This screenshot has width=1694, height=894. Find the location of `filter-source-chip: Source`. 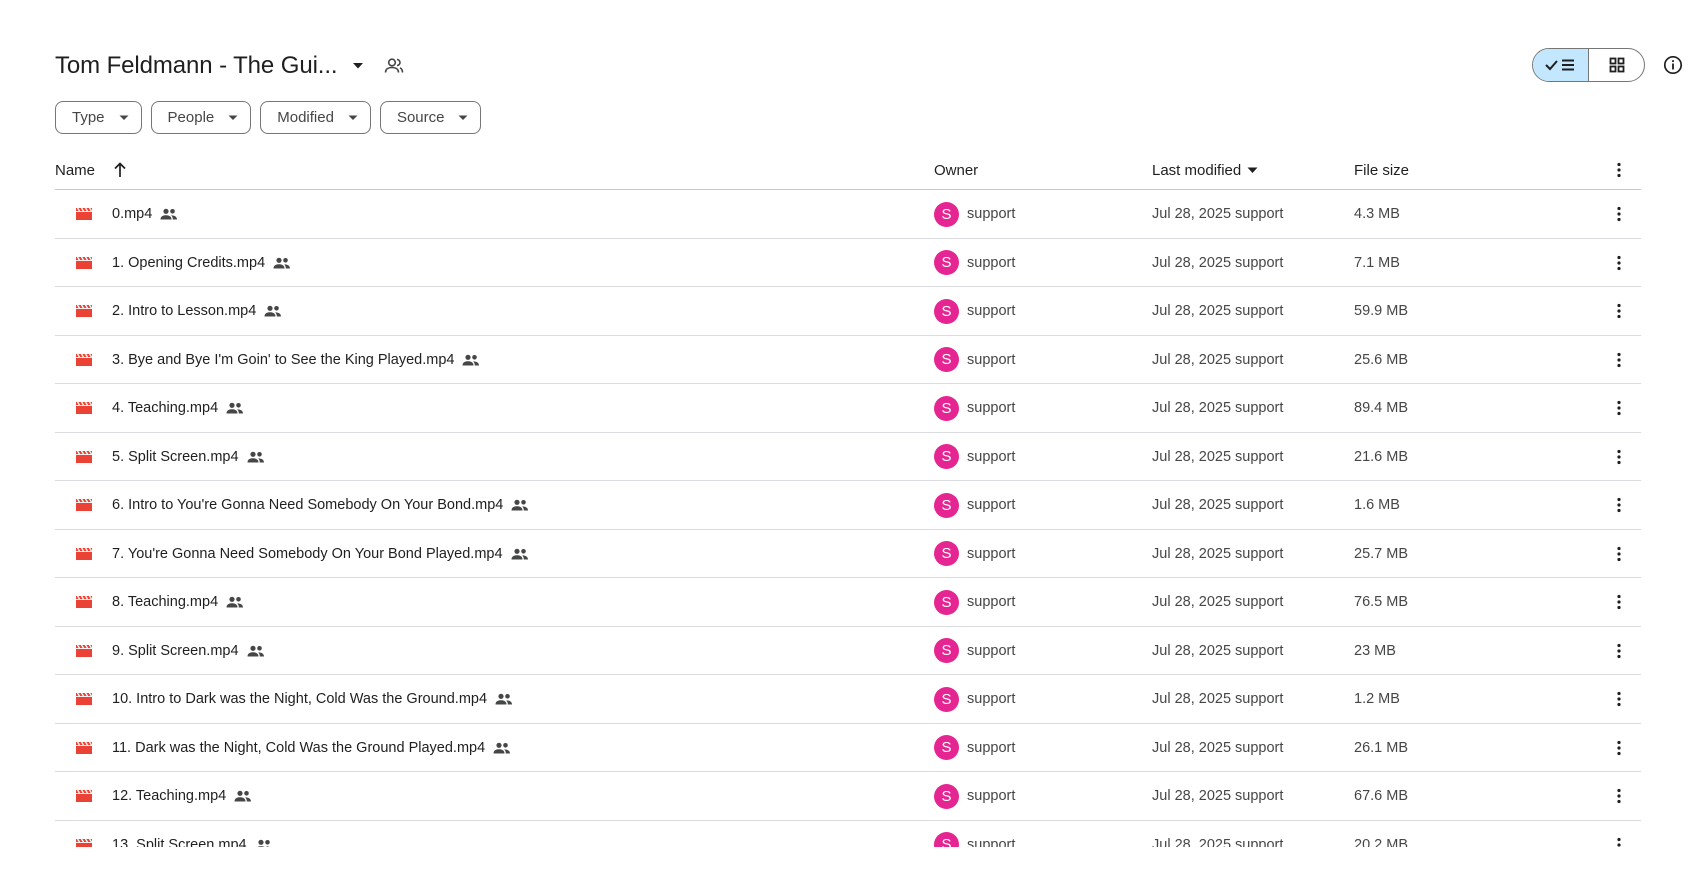

filter-source-chip: Source is located at coordinates (430, 117).